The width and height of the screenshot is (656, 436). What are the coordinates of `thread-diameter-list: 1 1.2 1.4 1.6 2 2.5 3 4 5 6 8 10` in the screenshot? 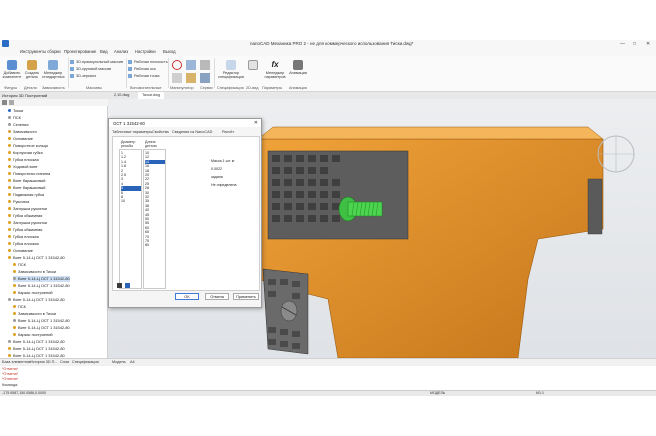 It's located at (130, 219).